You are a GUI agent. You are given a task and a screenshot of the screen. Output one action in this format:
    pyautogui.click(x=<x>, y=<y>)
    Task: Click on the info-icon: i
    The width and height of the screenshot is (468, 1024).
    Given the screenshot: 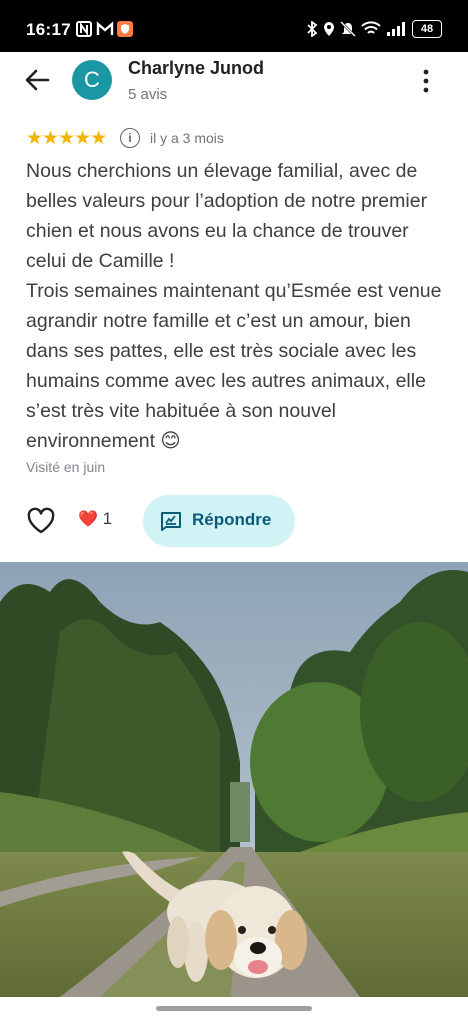 What is the action you would take?
    pyautogui.click(x=130, y=138)
    